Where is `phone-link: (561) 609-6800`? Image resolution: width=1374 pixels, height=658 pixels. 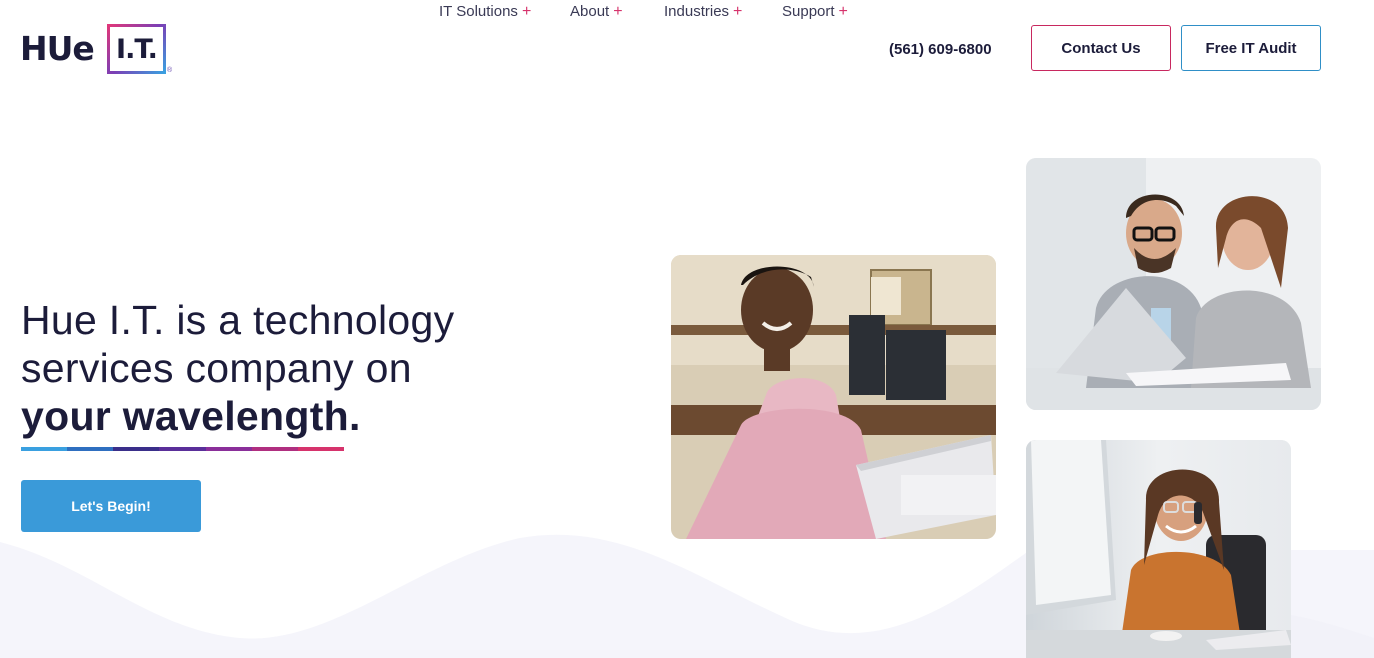
phone-link: (561) 609-6800 is located at coordinates (940, 50).